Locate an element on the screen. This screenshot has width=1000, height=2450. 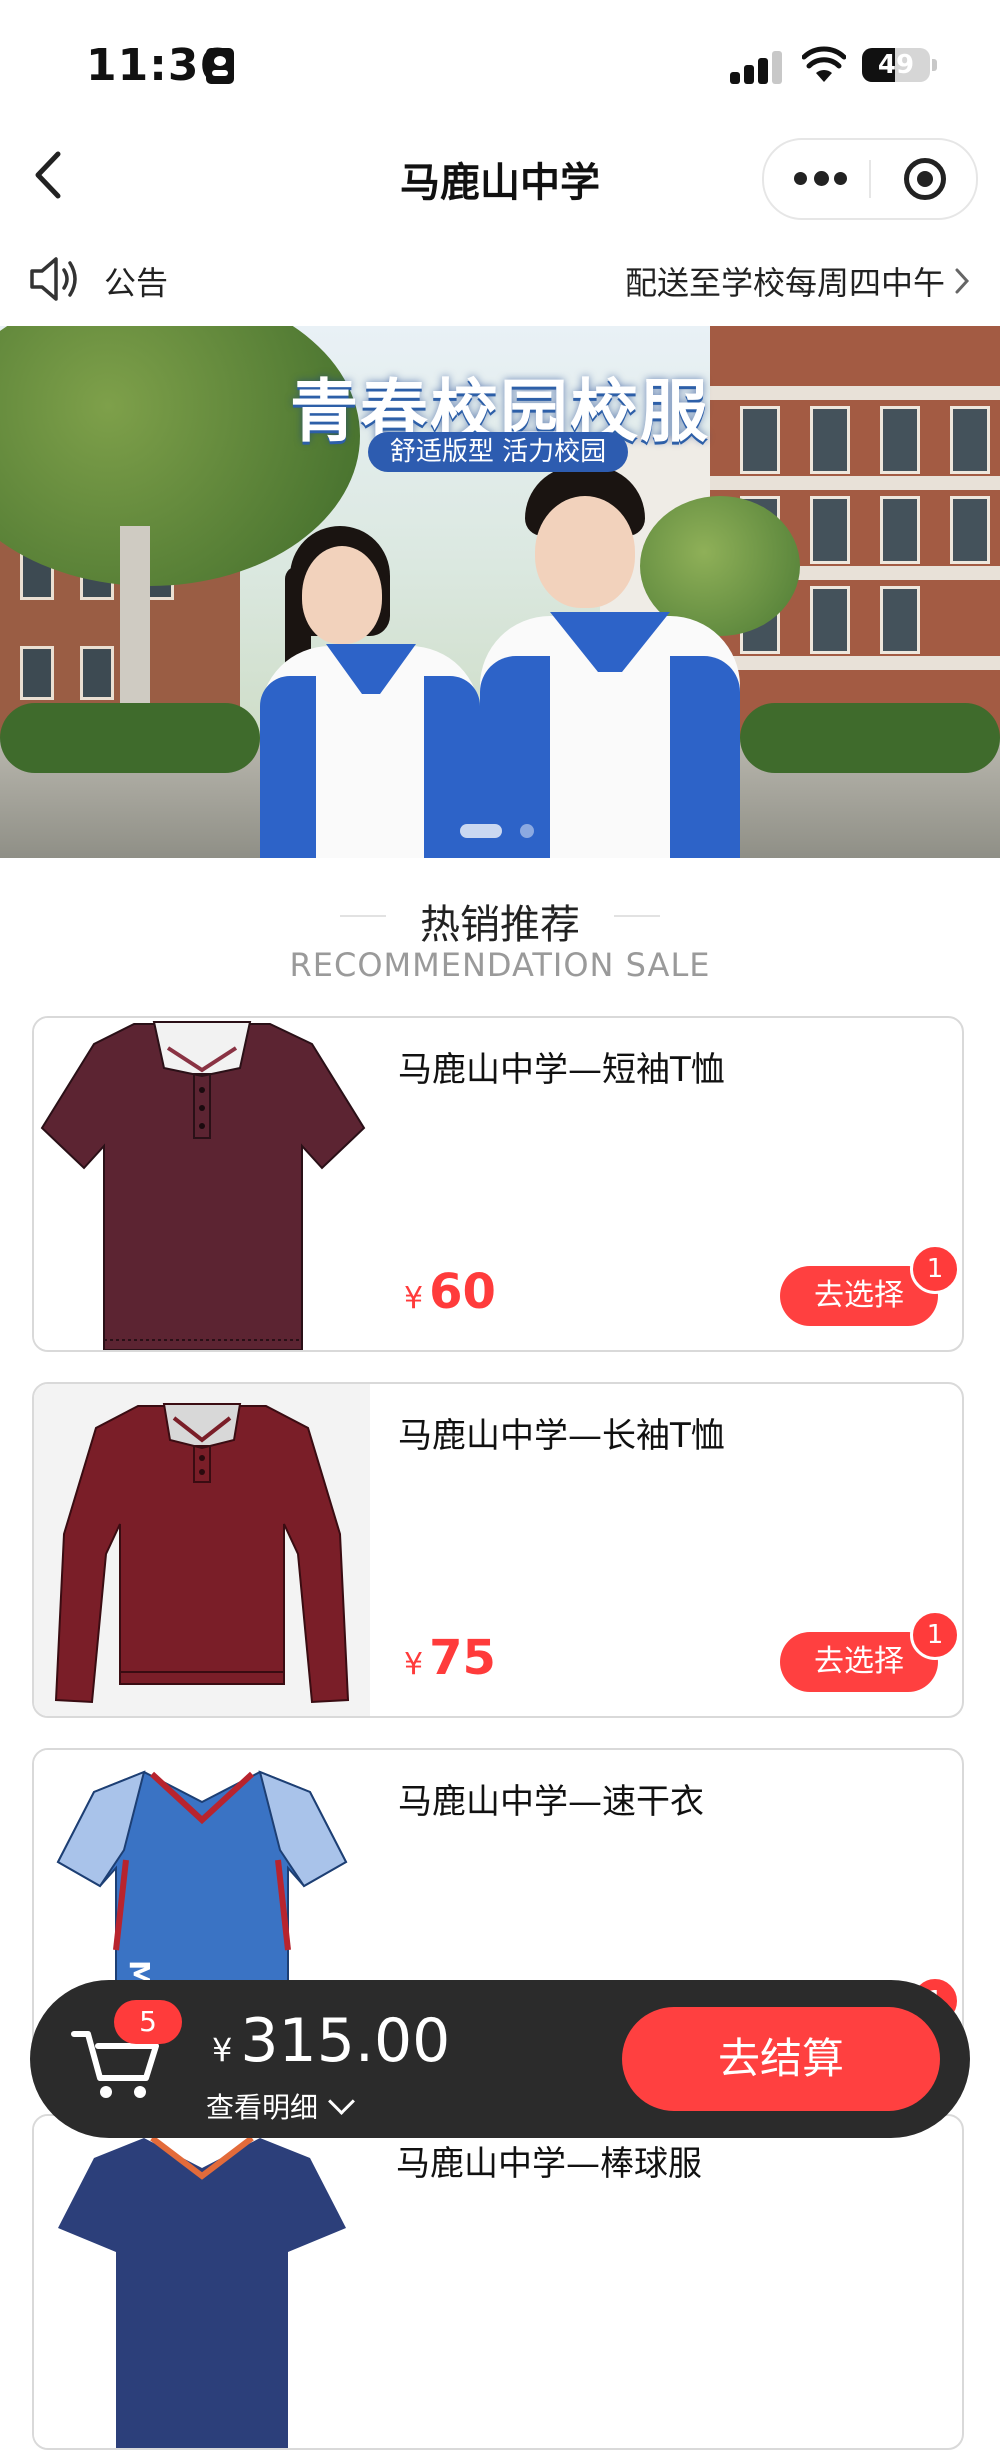
more-icon is located at coordinates (821, 178).